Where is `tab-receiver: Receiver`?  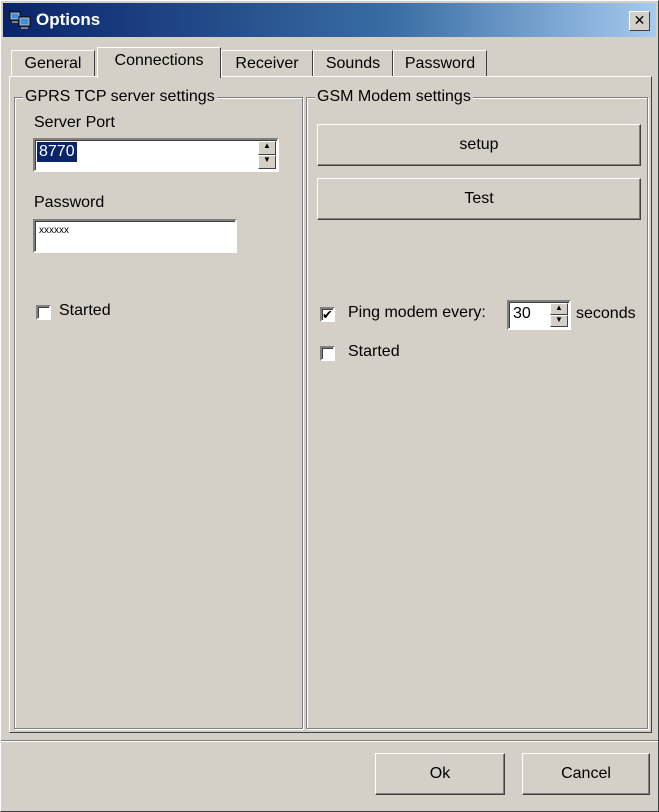 tab-receiver: Receiver is located at coordinates (267, 63).